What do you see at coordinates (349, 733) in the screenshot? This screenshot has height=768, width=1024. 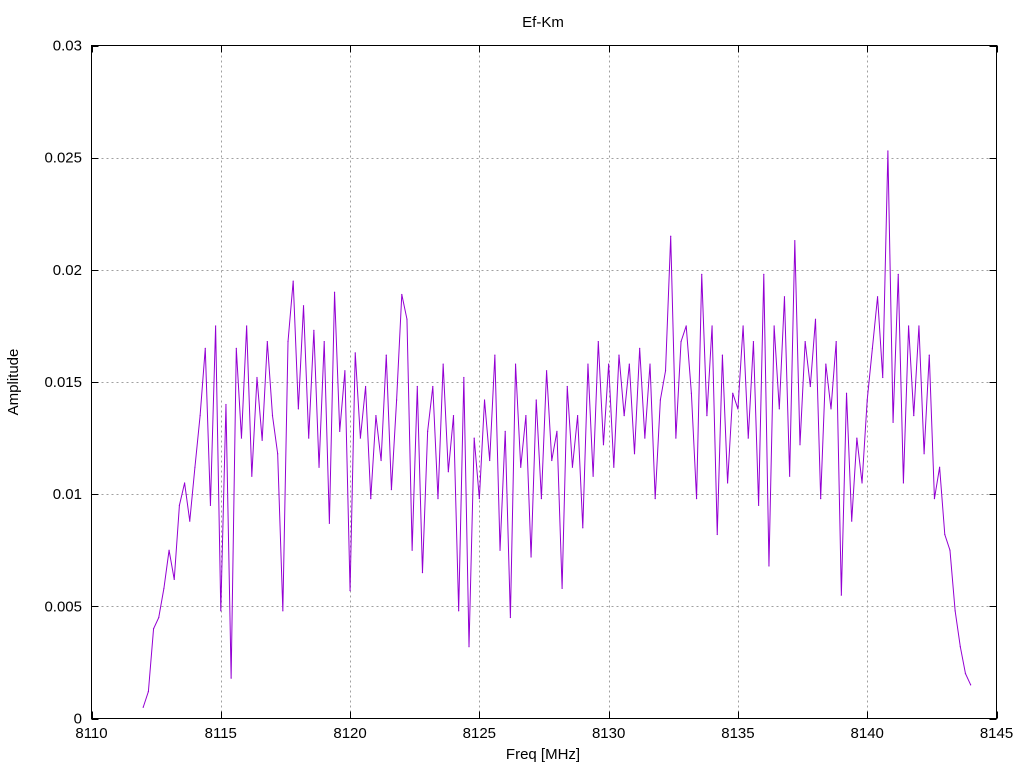 I see `x-tick-label: 8120` at bounding box center [349, 733].